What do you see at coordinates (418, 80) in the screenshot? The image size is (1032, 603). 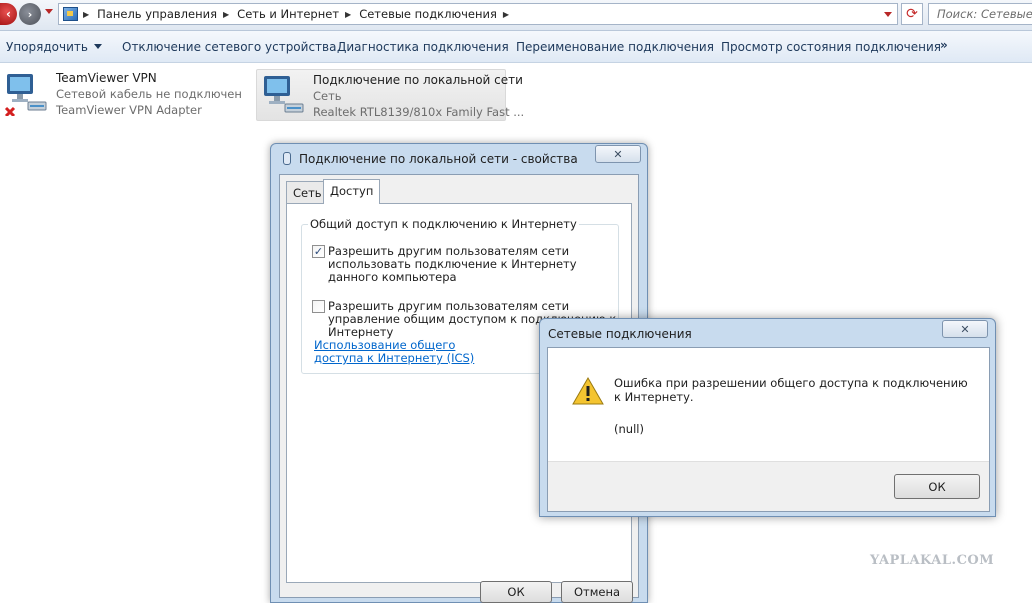 I see `connection-name: Подключение по локальной сети` at bounding box center [418, 80].